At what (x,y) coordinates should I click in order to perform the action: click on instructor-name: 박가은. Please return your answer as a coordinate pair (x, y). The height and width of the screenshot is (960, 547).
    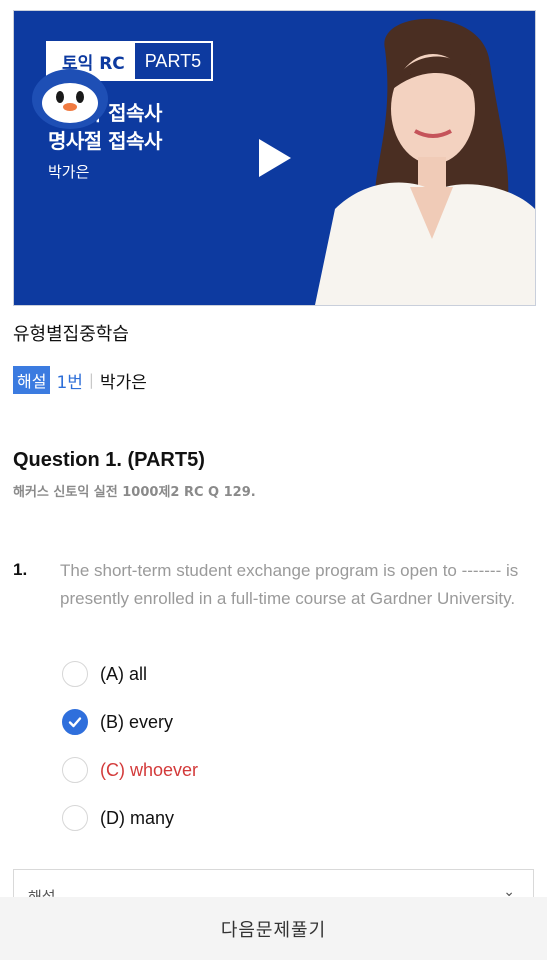
    Looking at the image, I should click on (123, 382).